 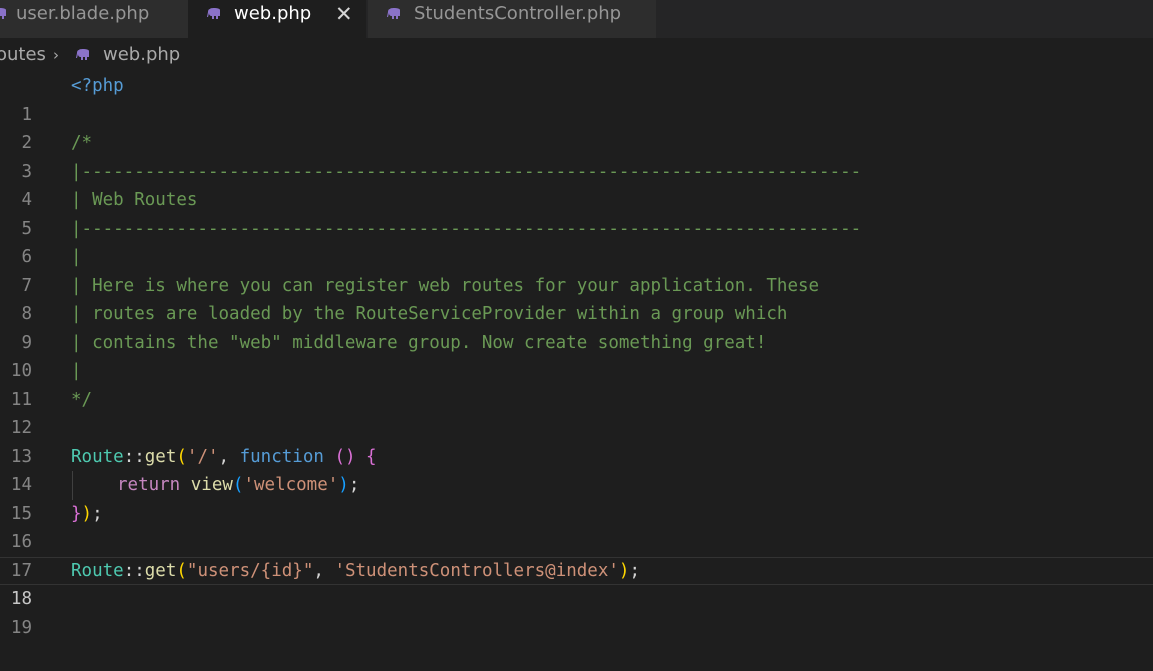 I want to click on close-icon: ✕, so click(x=344, y=14).